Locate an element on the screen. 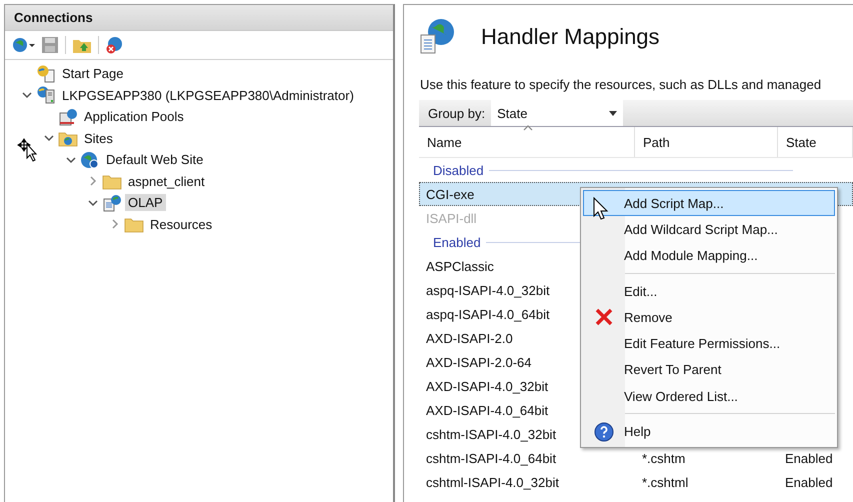 The width and height of the screenshot is (853, 502). table-cell-text: *.cshtm is located at coordinates (663, 458).